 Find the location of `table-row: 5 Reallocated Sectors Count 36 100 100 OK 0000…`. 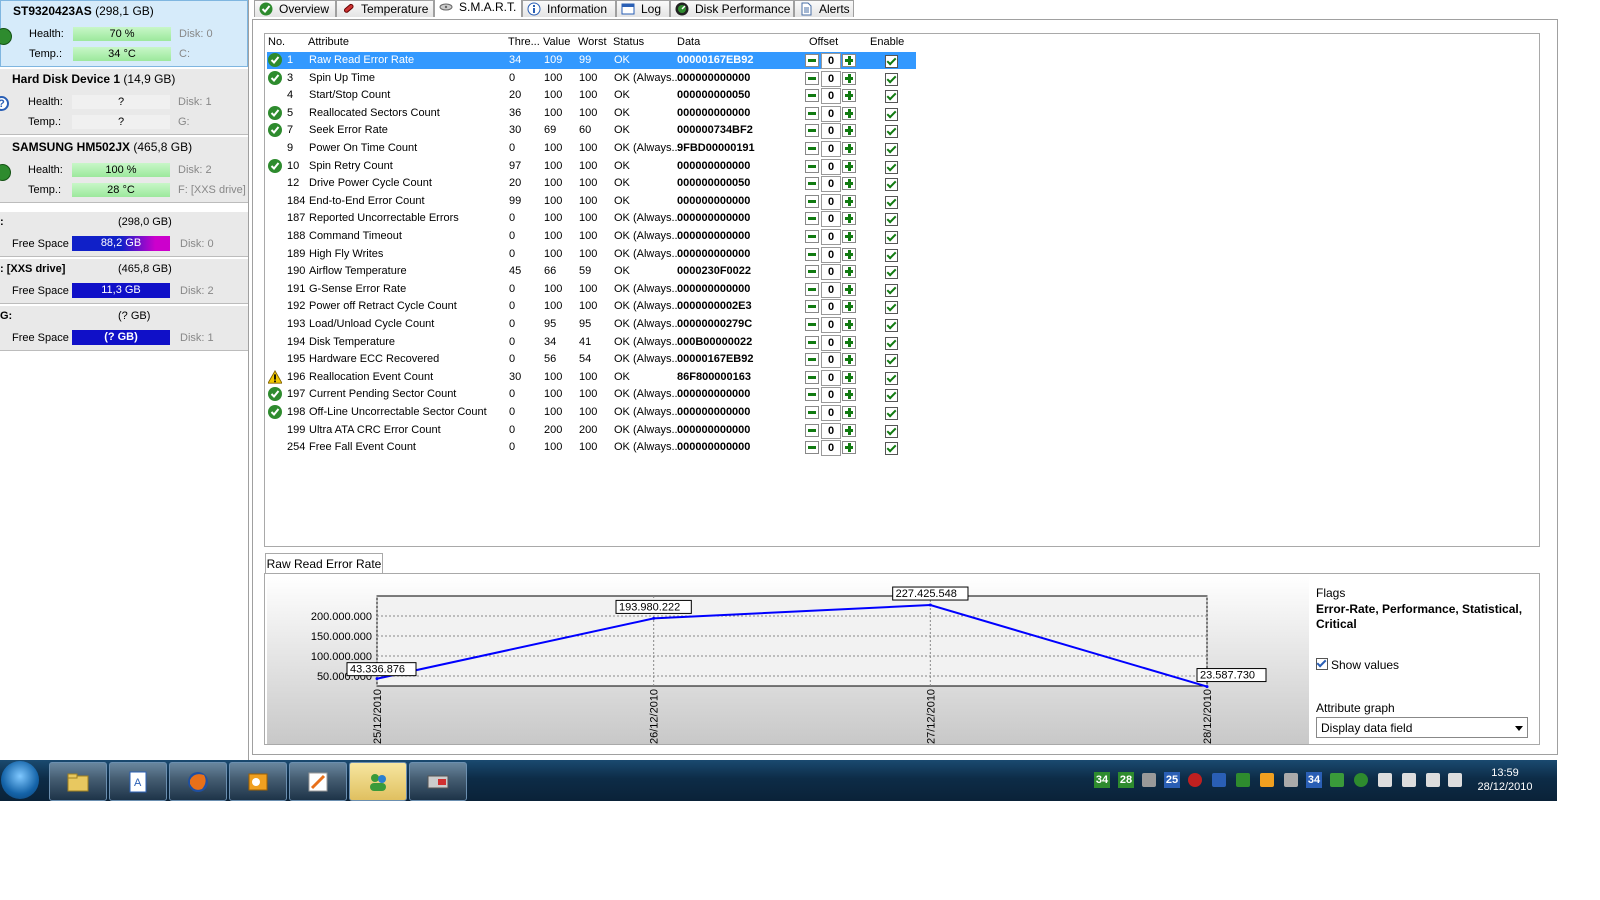

table-row: 5 Reallocated Sectors Count 36 100 100 OK 0000… is located at coordinates (591, 113).